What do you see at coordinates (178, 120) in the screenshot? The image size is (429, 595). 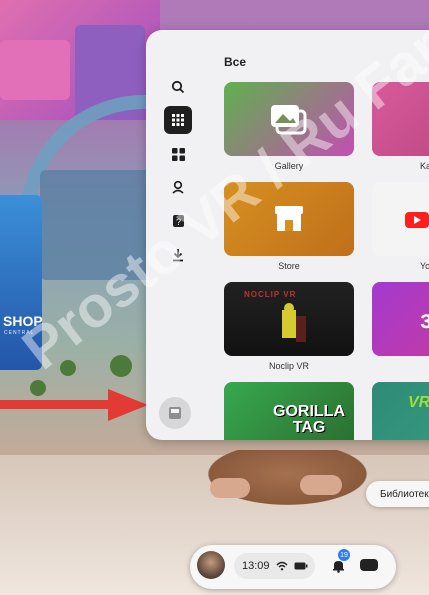 I see `grid-icon` at bounding box center [178, 120].